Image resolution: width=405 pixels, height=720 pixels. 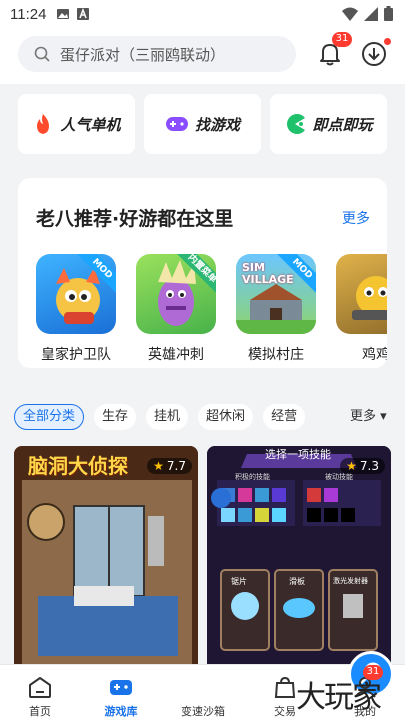 What do you see at coordinates (342, 124) in the screenshot?
I see `quick-label: 即点即玩` at bounding box center [342, 124].